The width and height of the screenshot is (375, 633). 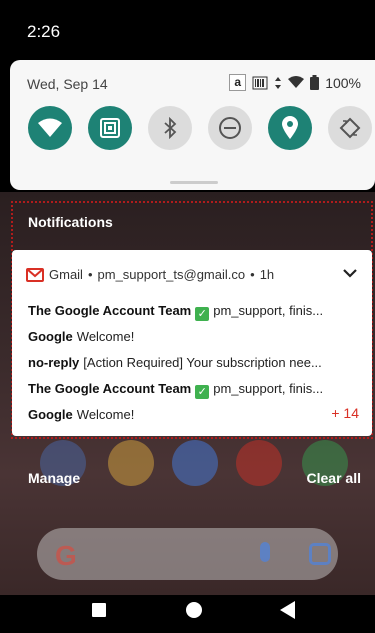 What do you see at coordinates (44, 31) in the screenshot?
I see `status-time: 2:26` at bounding box center [44, 31].